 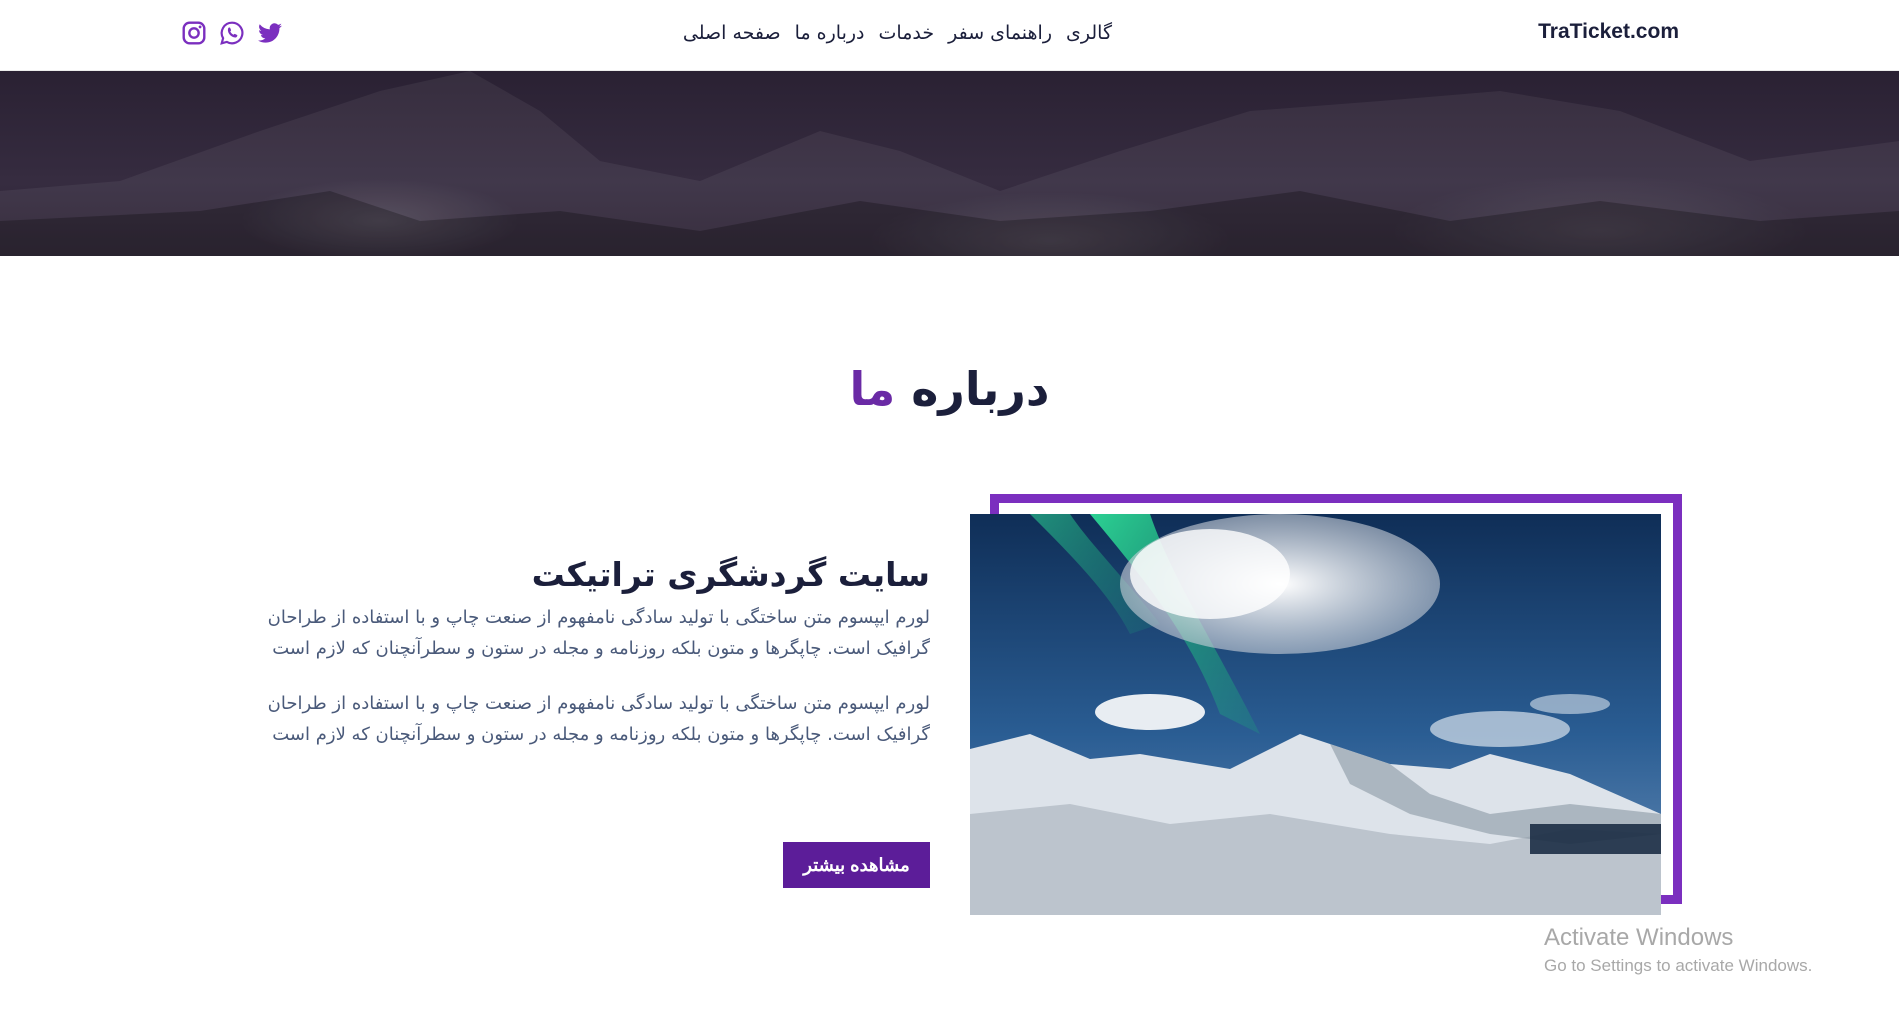 What do you see at coordinates (194, 33) in the screenshot?
I see `instagram-icon` at bounding box center [194, 33].